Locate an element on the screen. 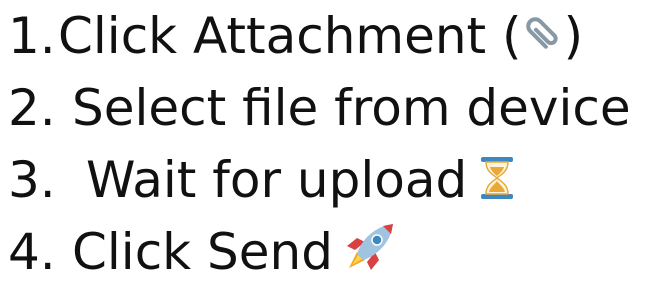 This screenshot has height=291, width=650. rocket-icon is located at coordinates (370, 255).